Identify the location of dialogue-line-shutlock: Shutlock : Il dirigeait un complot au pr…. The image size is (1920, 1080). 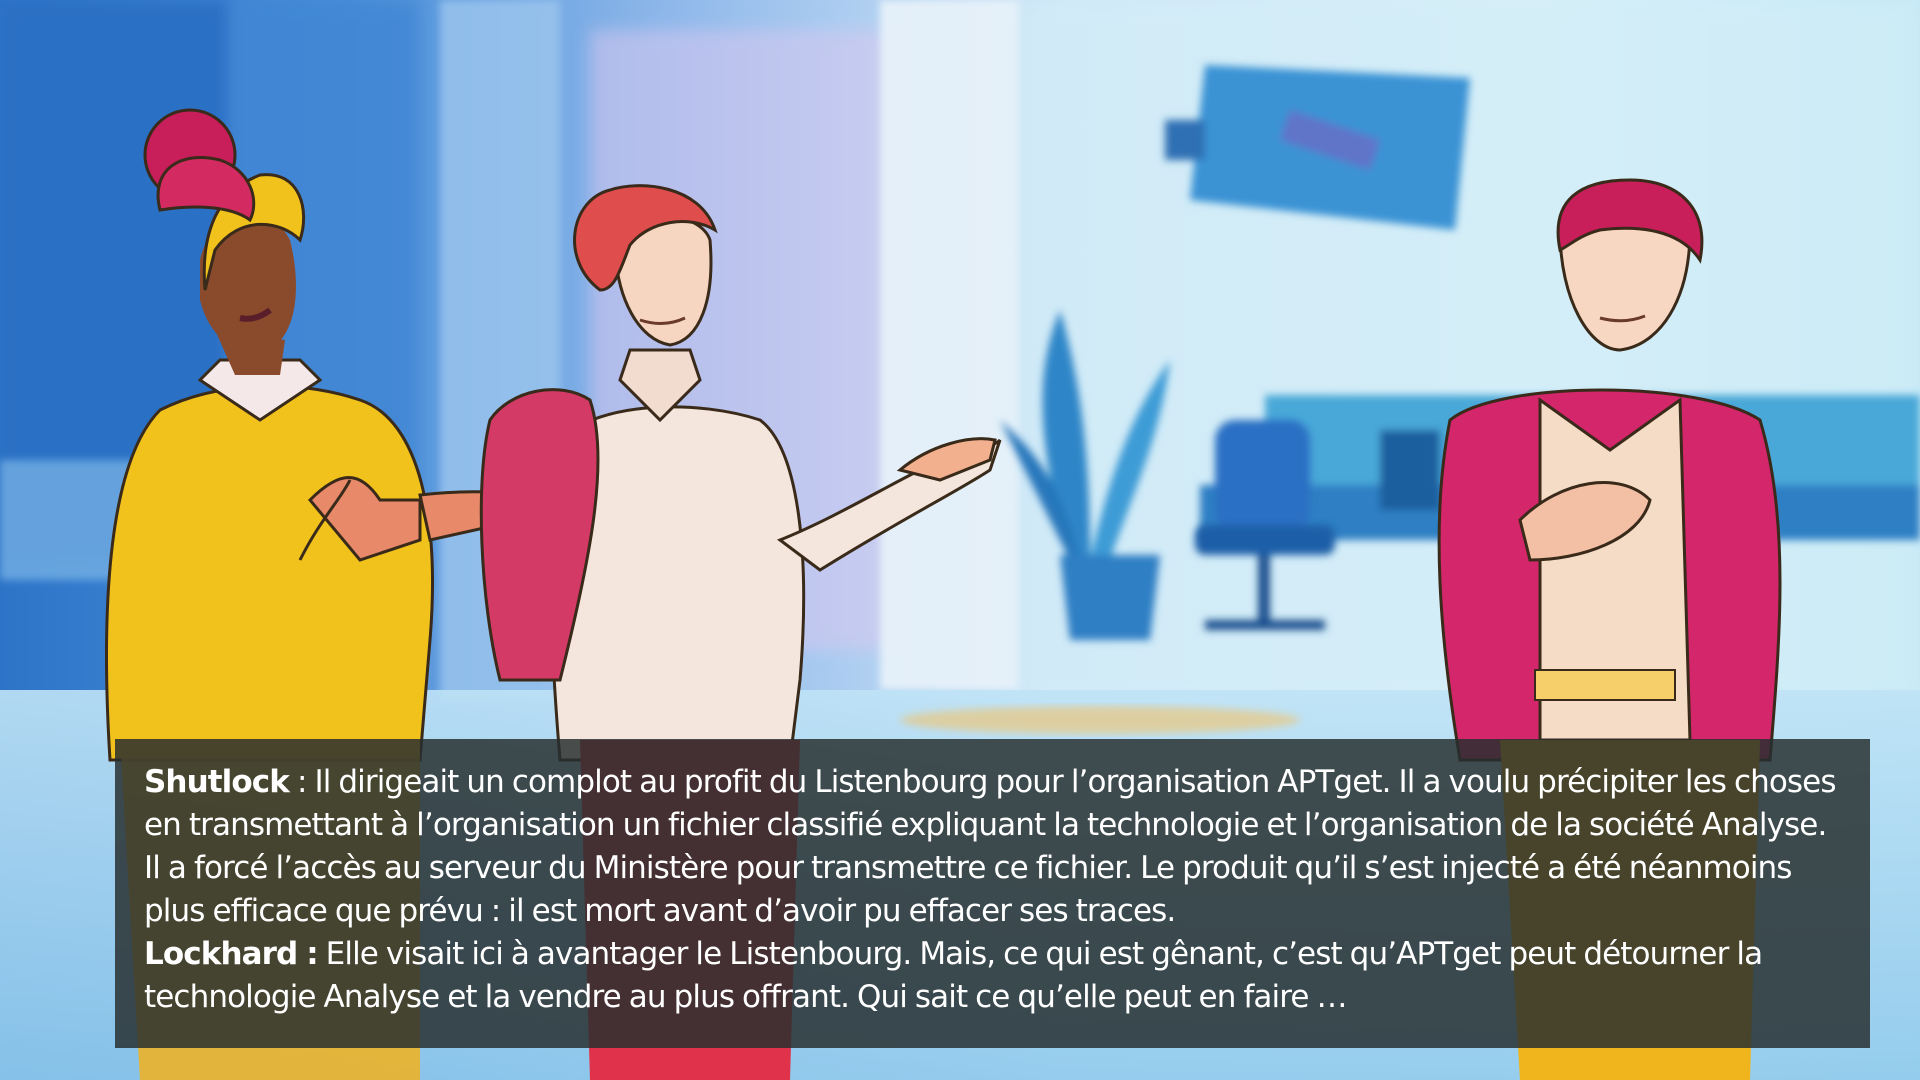
(993, 847).